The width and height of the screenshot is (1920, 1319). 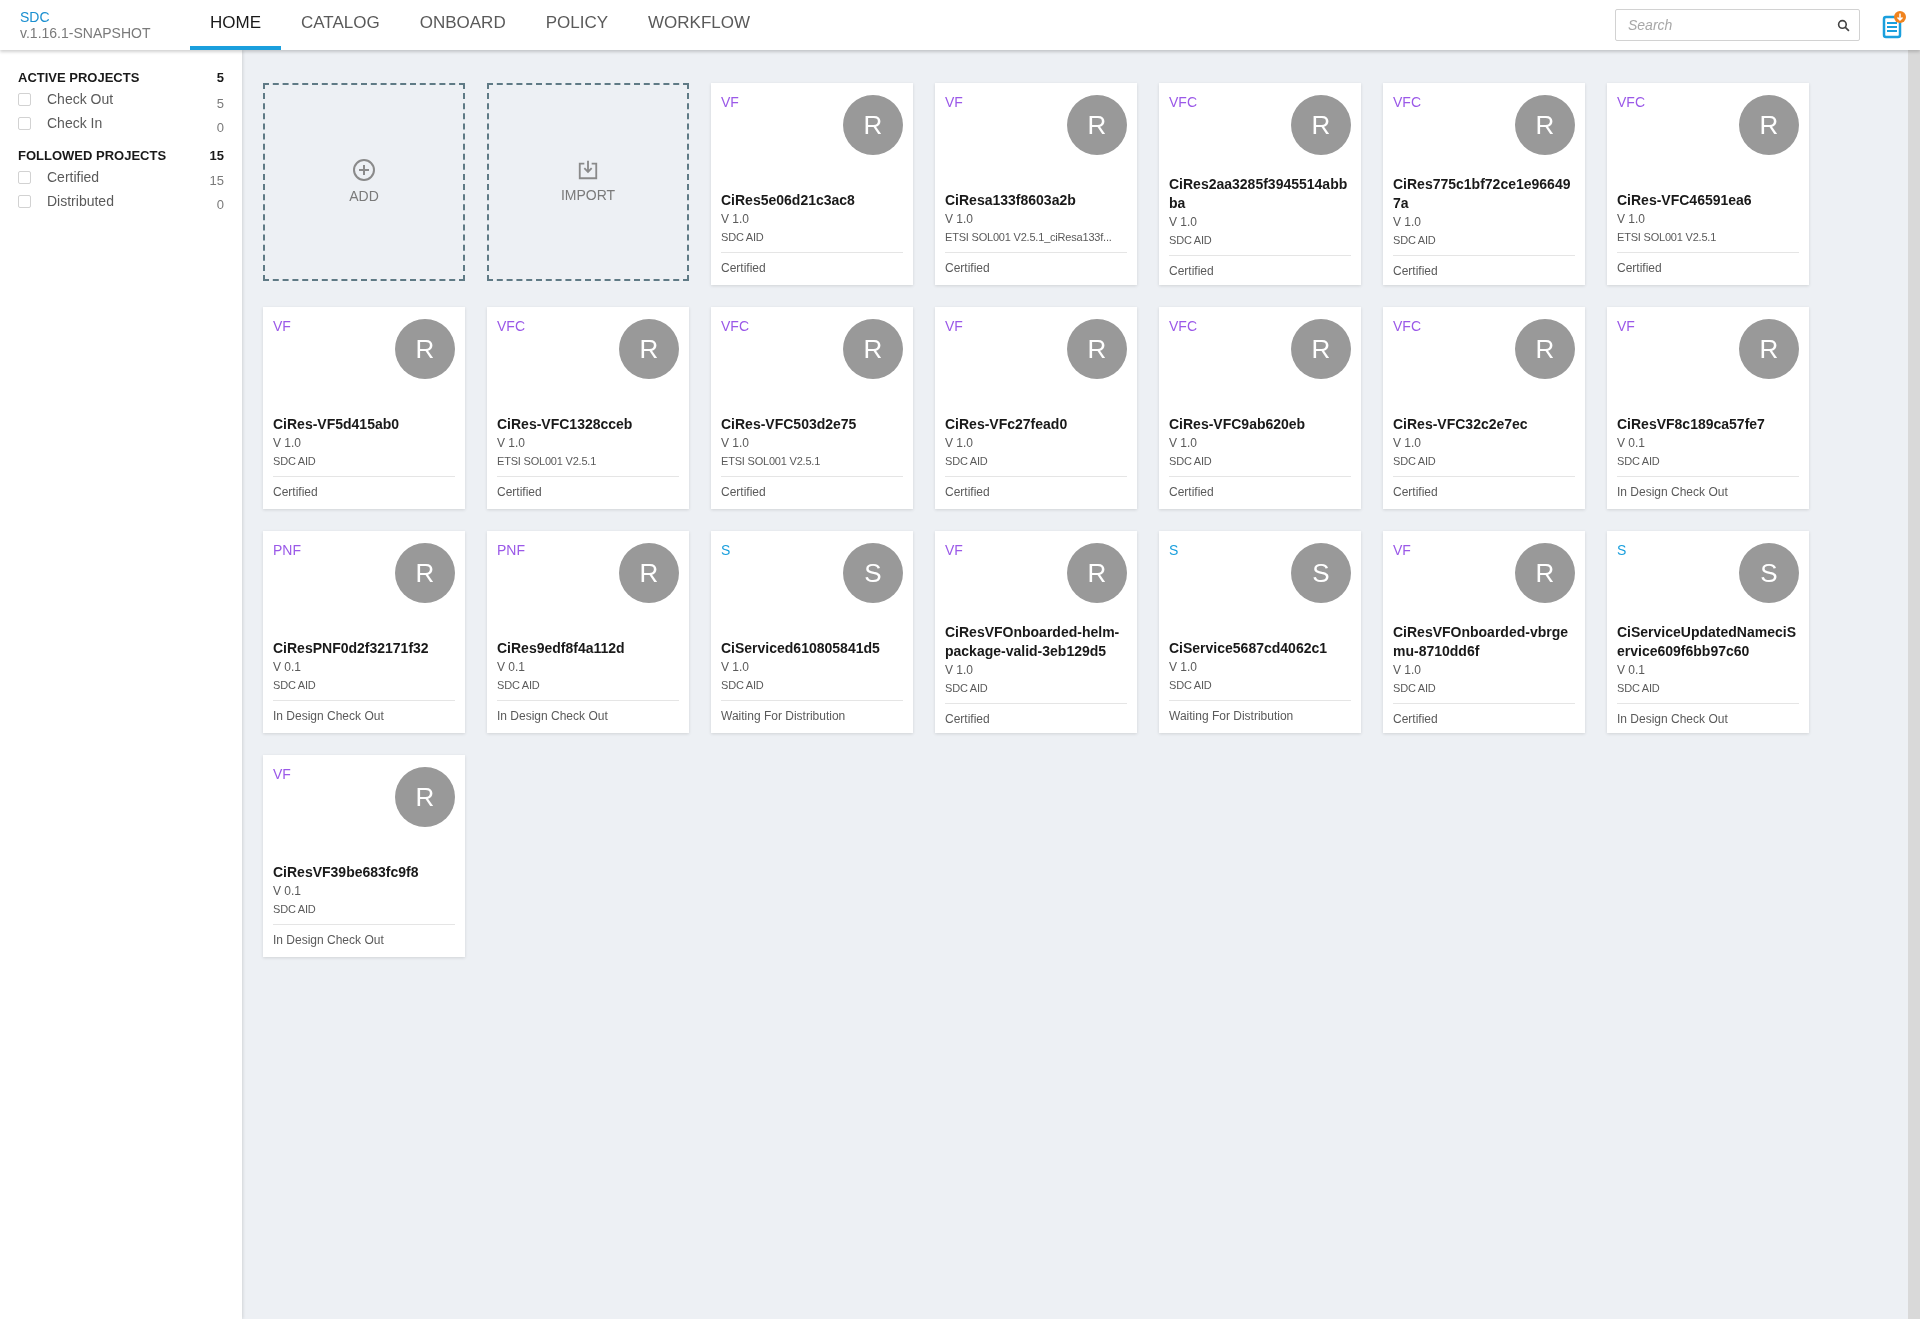 I want to click on plus-circle-icon, so click(x=364, y=169).